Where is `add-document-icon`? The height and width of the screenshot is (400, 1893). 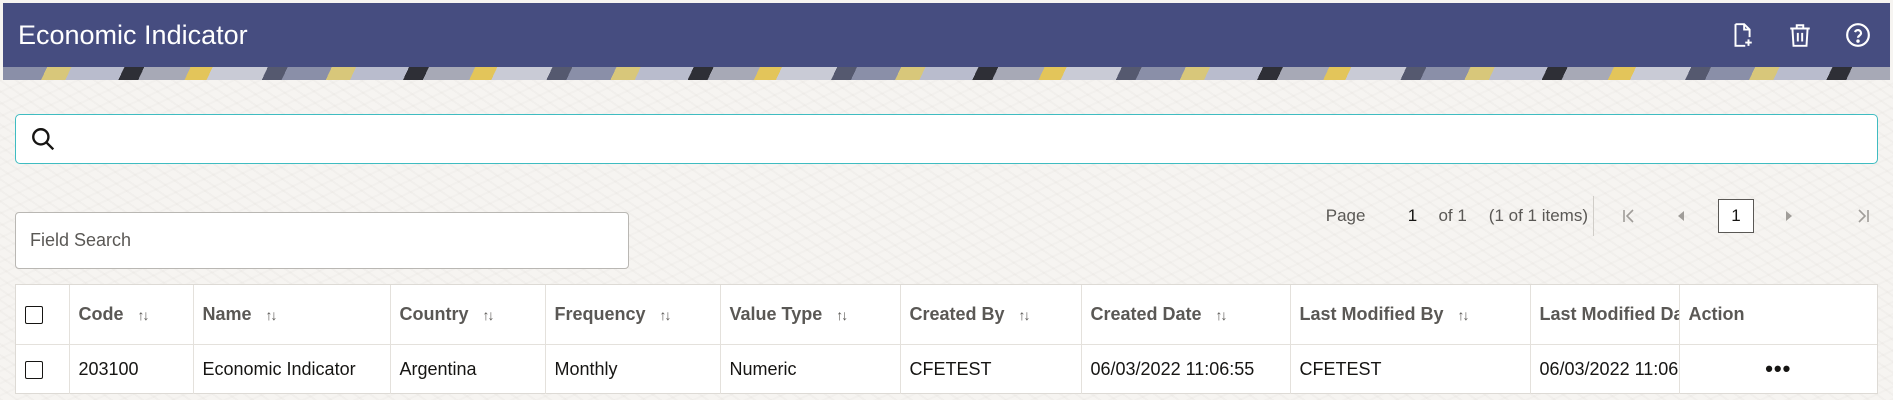 add-document-icon is located at coordinates (1743, 35).